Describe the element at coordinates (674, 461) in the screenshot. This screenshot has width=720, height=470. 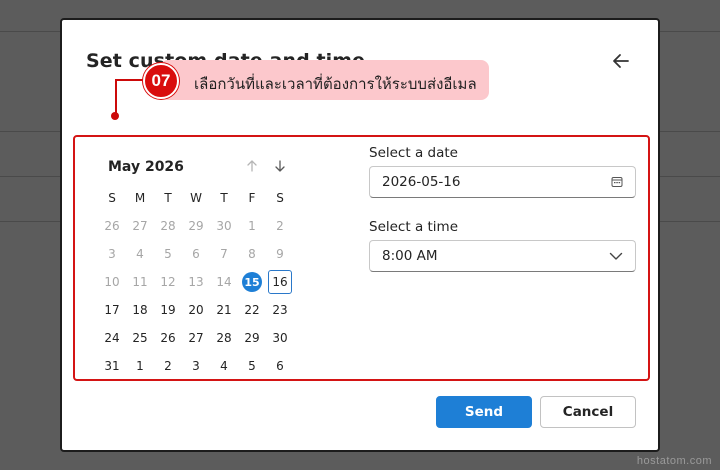
I see `watermark: hostatom.com` at that location.